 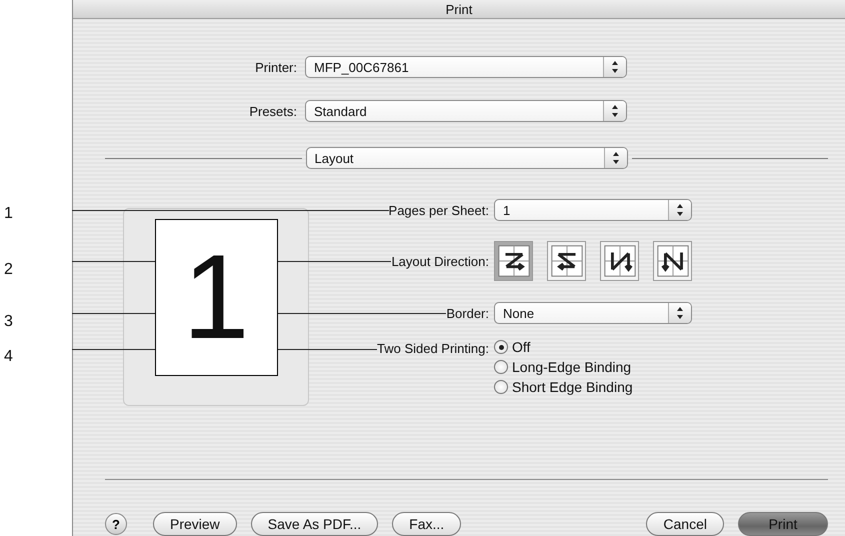 I want to click on popup-menu: 1, so click(x=593, y=210).